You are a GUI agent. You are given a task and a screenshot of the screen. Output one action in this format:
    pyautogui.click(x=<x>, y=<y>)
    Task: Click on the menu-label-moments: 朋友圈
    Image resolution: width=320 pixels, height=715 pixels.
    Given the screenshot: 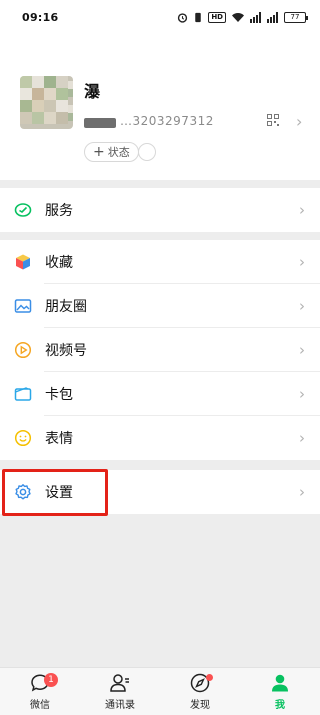 What is the action you would take?
    pyautogui.click(x=66, y=307)
    